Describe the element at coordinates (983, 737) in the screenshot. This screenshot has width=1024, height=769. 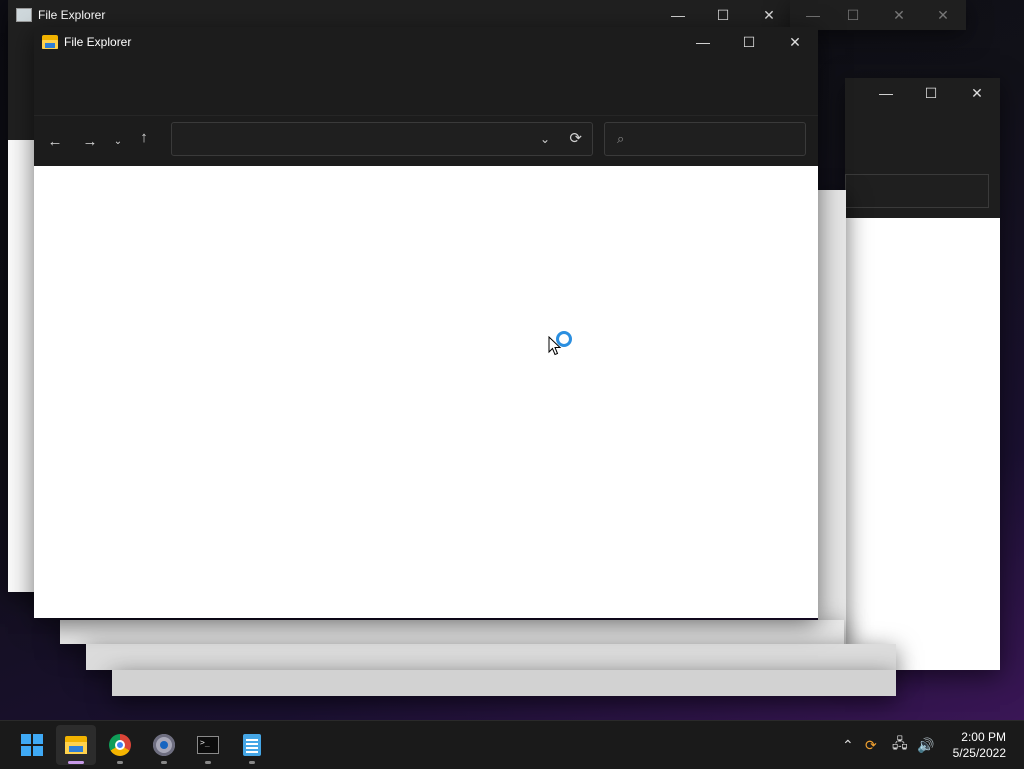
I see `clock-time: 2:00 PM` at that location.